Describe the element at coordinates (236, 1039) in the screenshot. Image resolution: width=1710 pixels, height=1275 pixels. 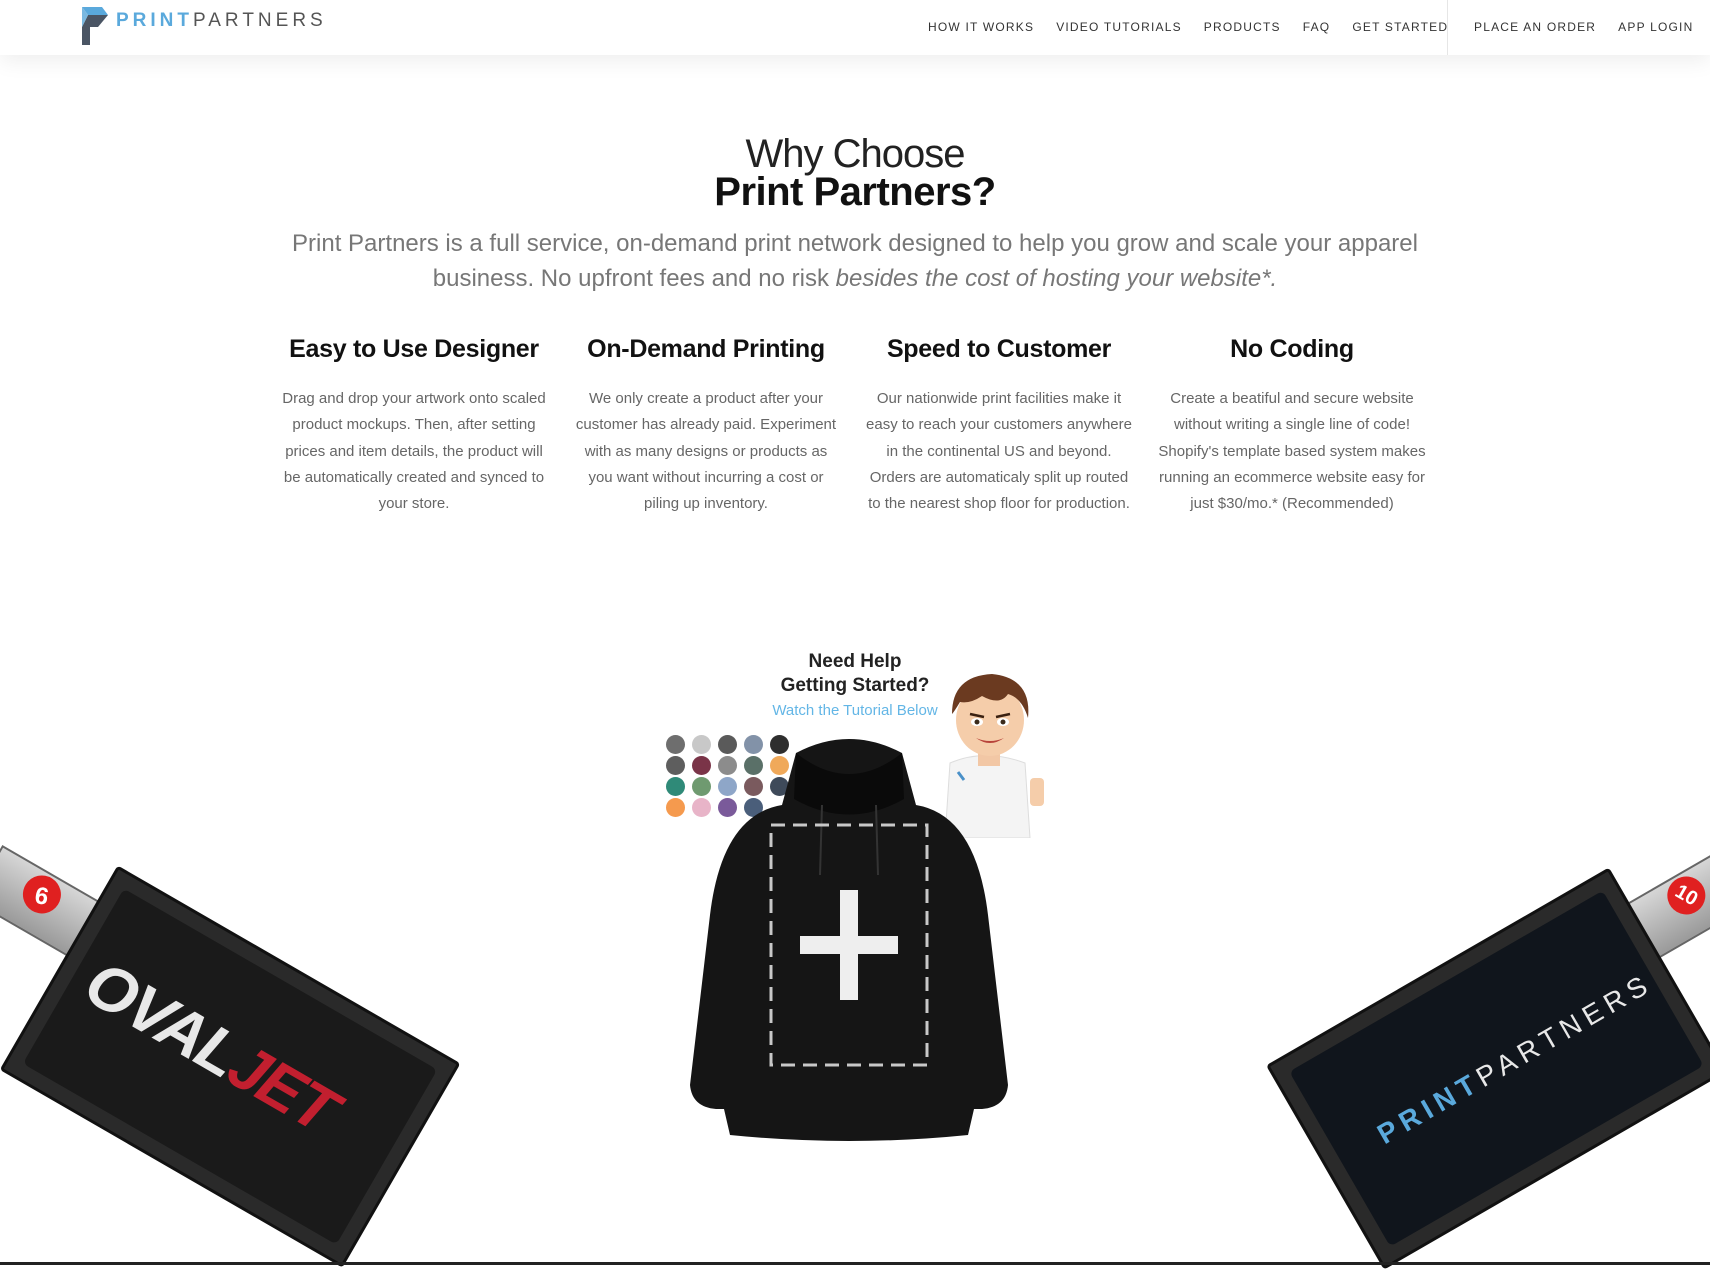
I see `ovaljet-pallet: OVALJET 9` at that location.